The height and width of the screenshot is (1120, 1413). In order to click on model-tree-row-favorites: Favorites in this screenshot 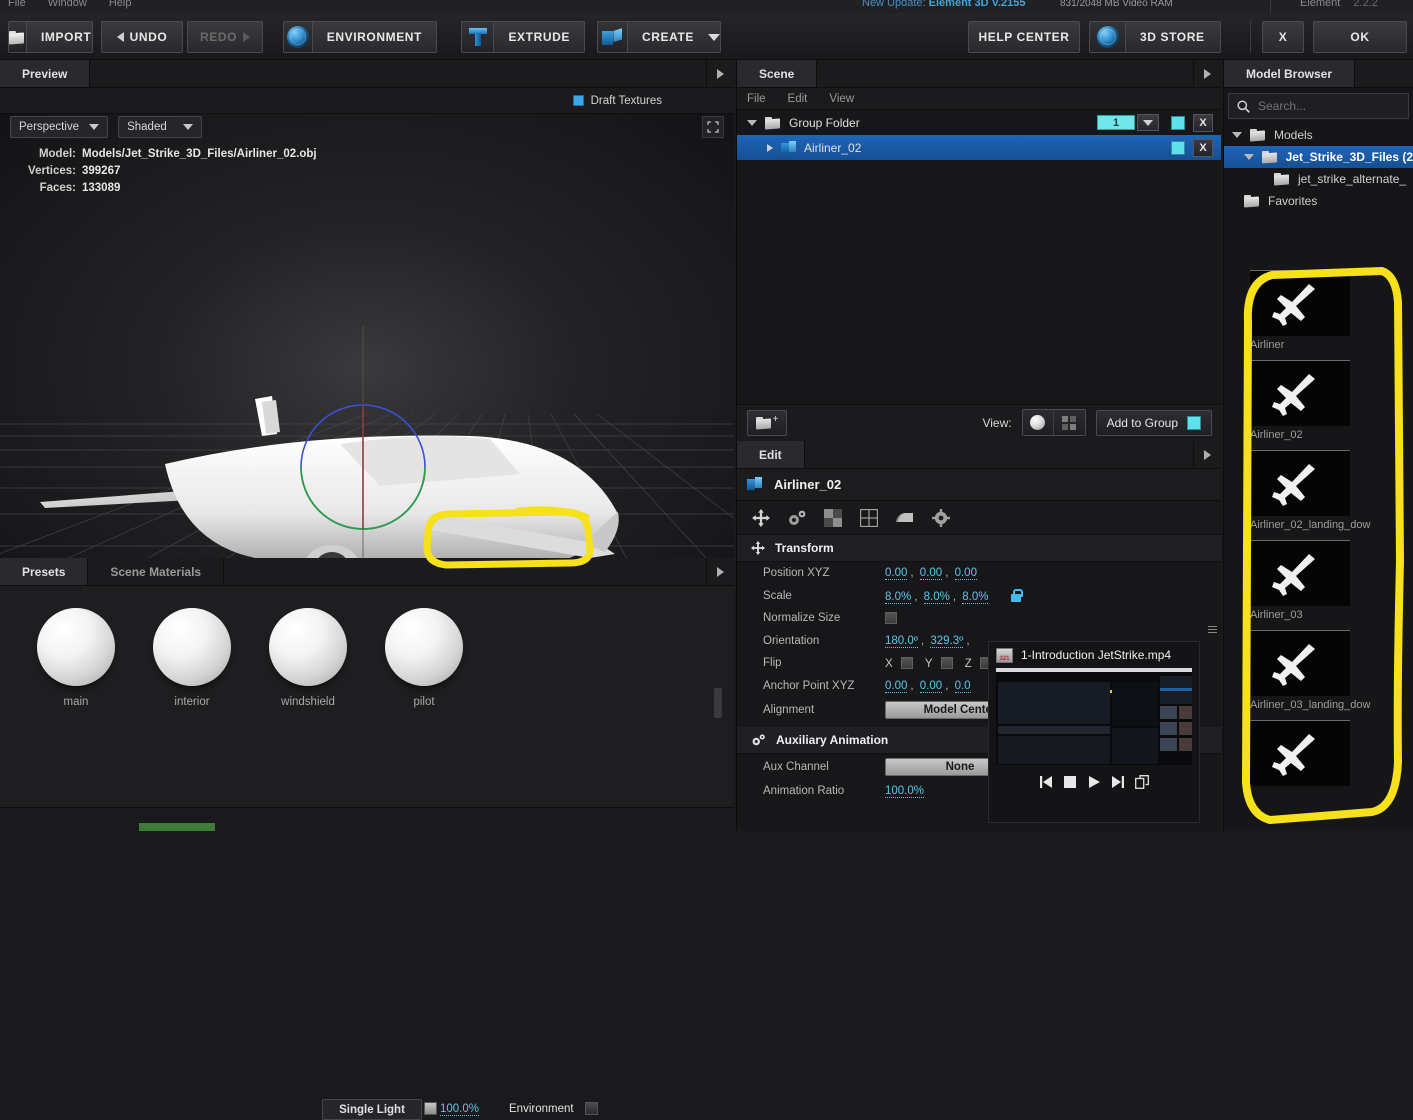, I will do `click(1318, 201)`.